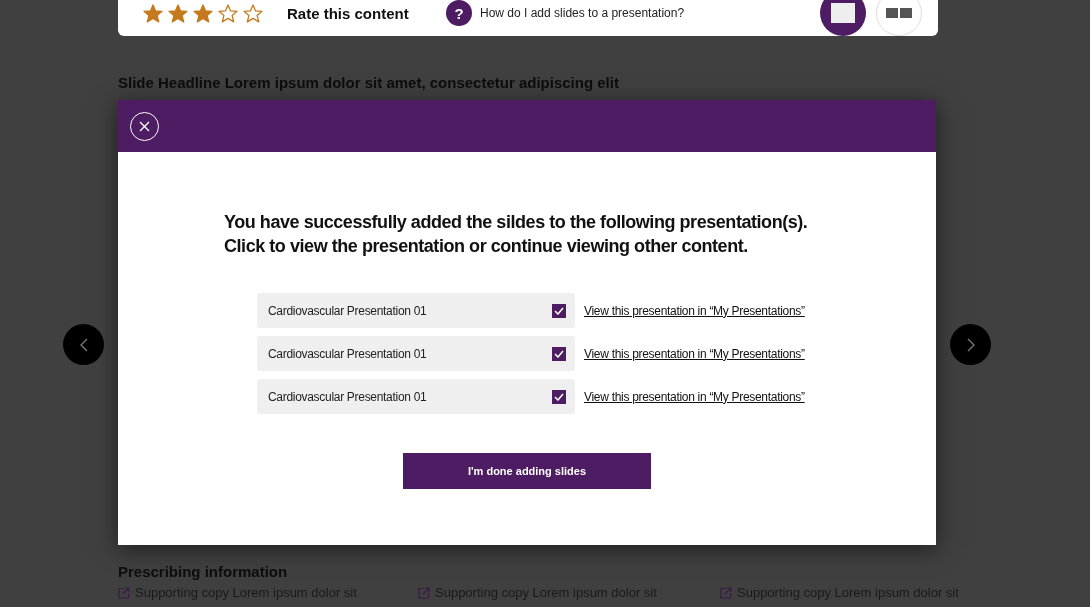 This screenshot has height=607, width=1090. I want to click on done-button: I'm done adding slides, so click(527, 471).